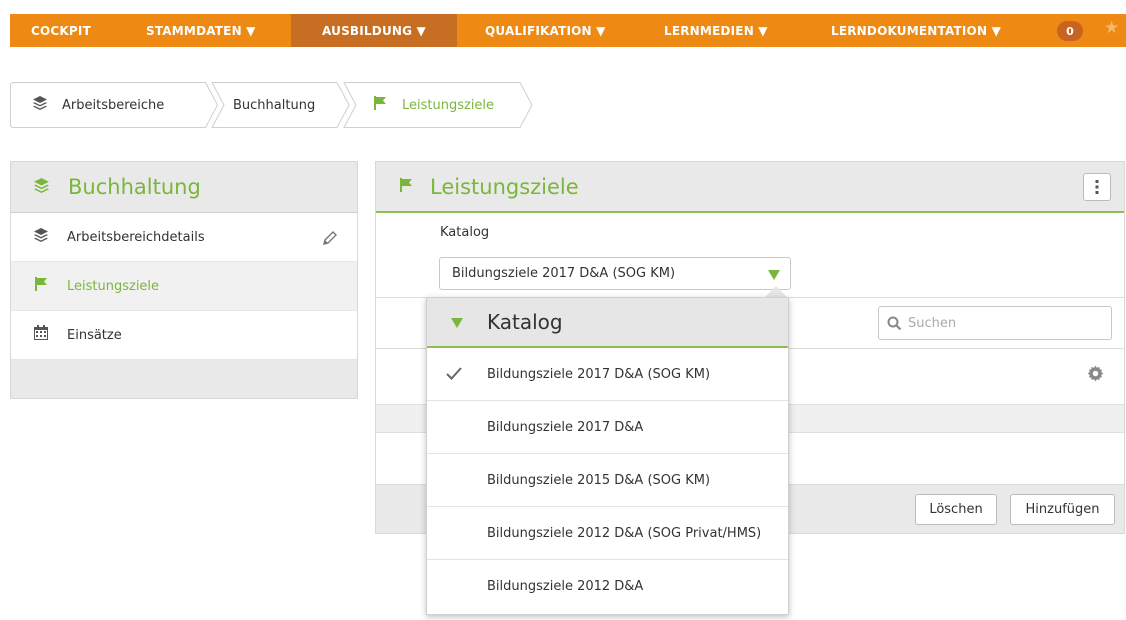  Describe the element at coordinates (599, 480) in the screenshot. I see `dropdown-option-label: Bildungsziele 2015 D&A (SOG KM)` at that location.